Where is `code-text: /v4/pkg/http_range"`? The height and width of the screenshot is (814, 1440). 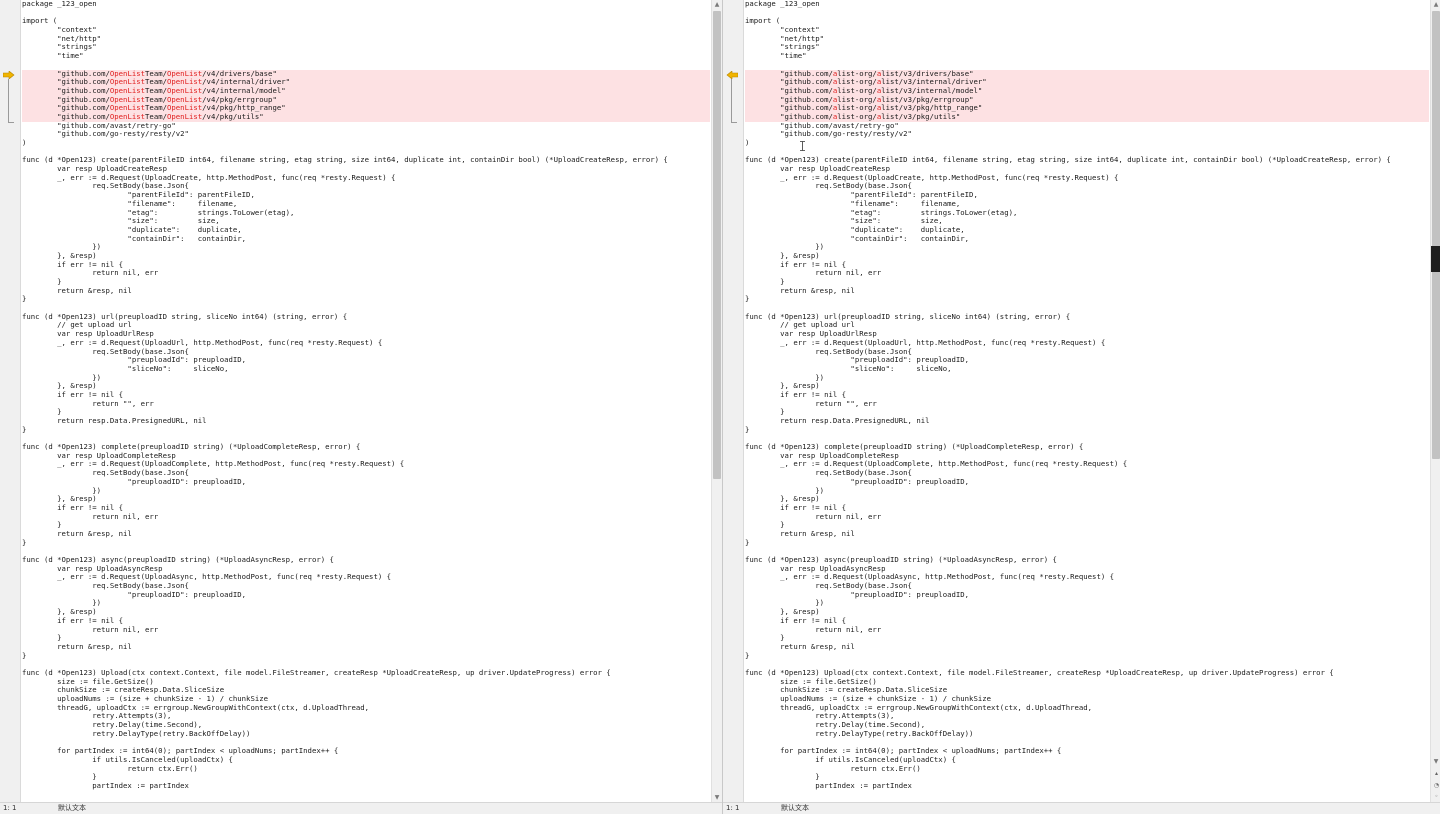
code-text: /v4/pkg/http_range" is located at coordinates (244, 108).